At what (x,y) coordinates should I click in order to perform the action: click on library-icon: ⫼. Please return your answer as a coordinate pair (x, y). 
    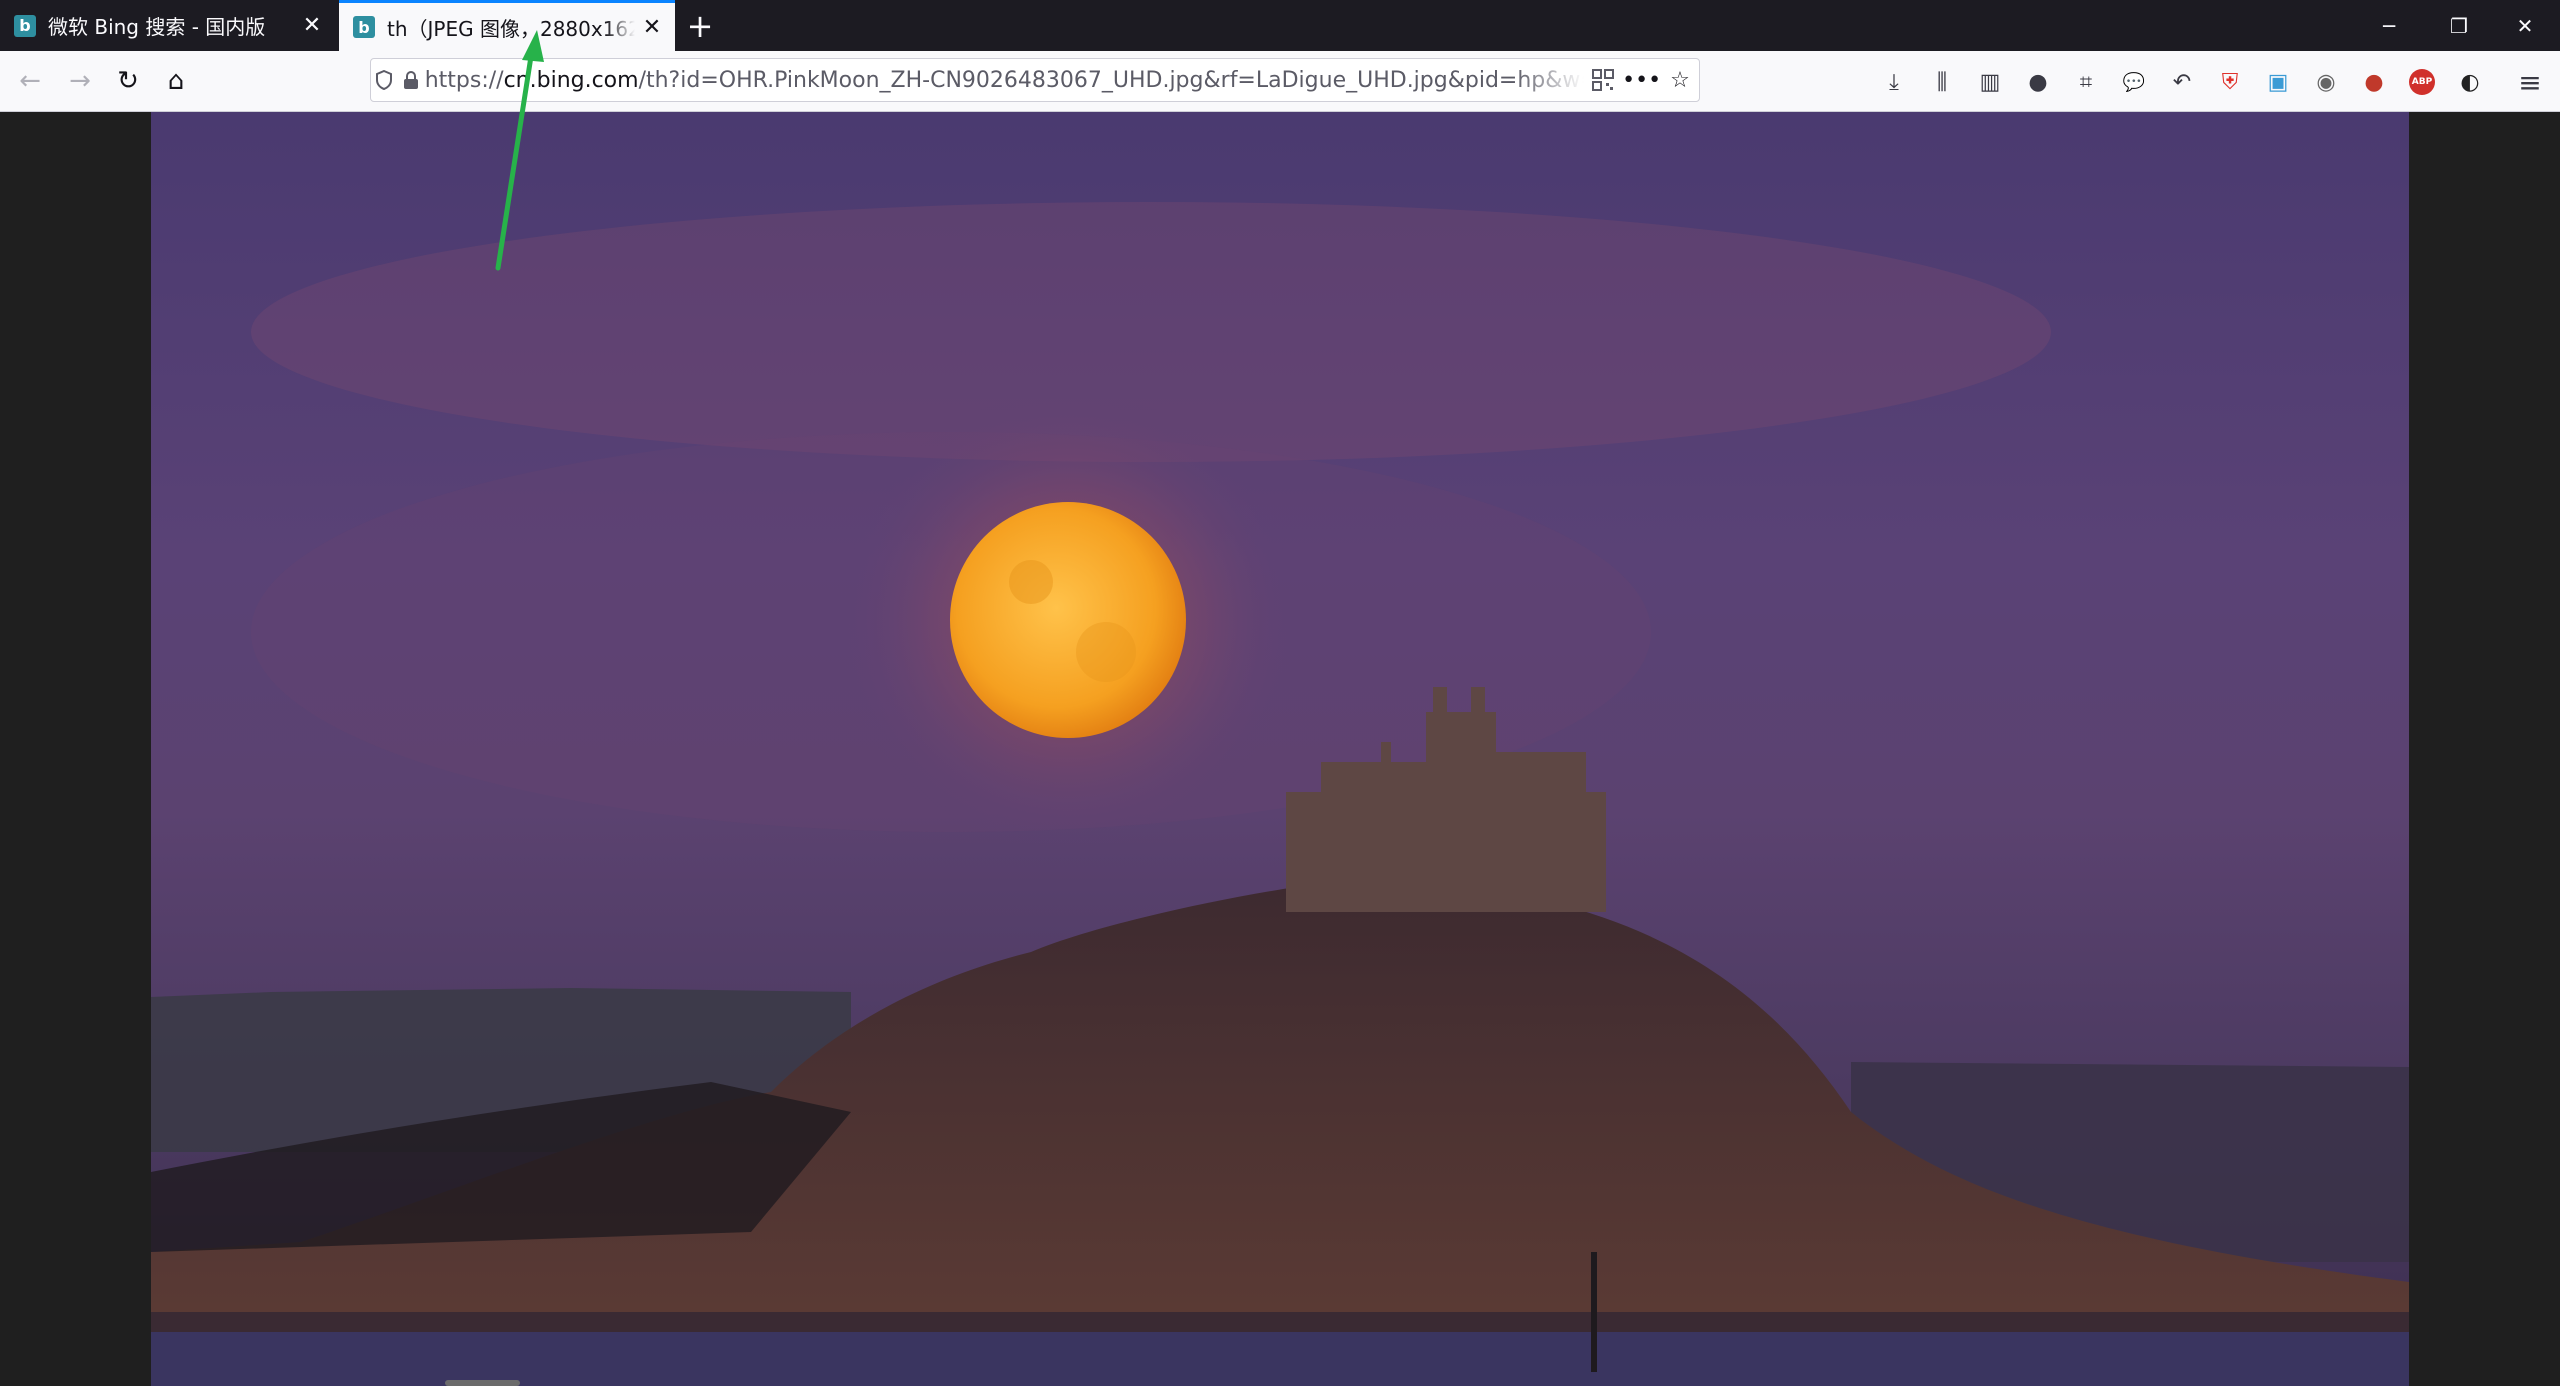
    Looking at the image, I should click on (1942, 82).